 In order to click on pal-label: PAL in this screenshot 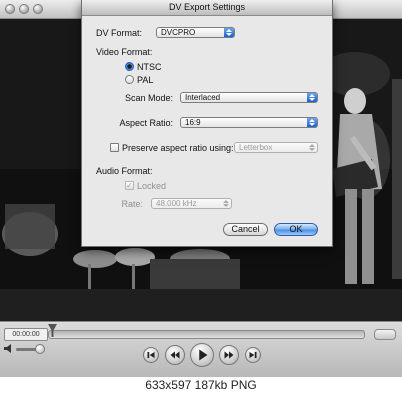, I will do `click(145, 80)`.